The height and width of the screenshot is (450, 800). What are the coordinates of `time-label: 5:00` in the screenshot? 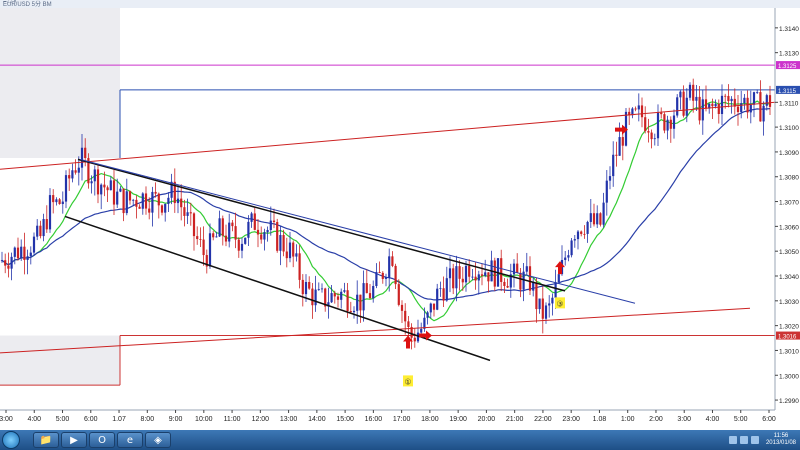 It's located at (741, 419).